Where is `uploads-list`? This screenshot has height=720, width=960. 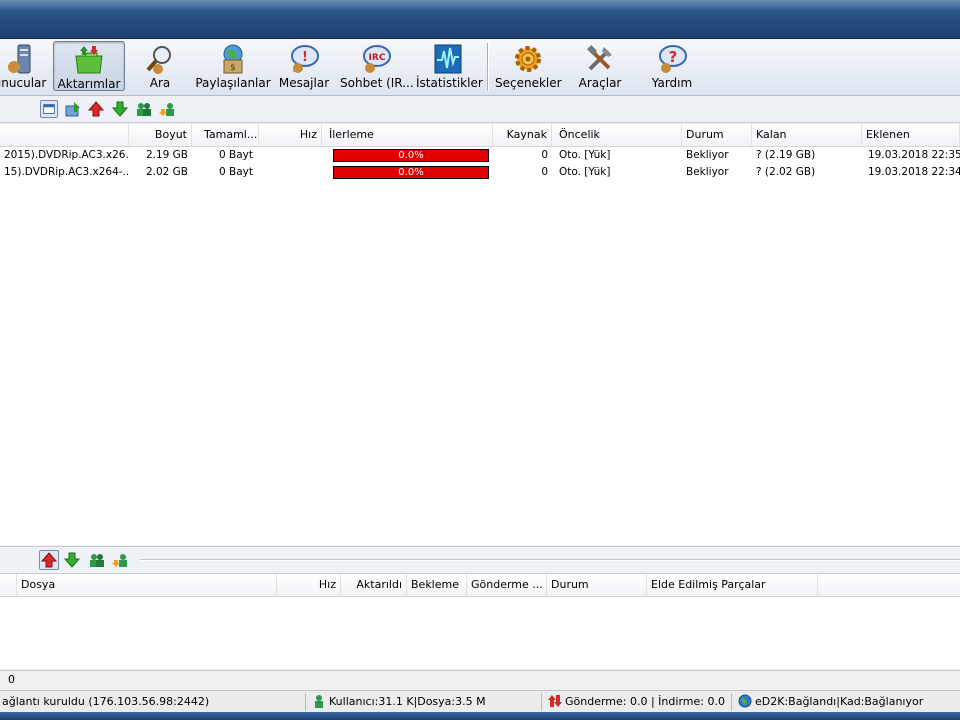 uploads-list is located at coordinates (480, 633).